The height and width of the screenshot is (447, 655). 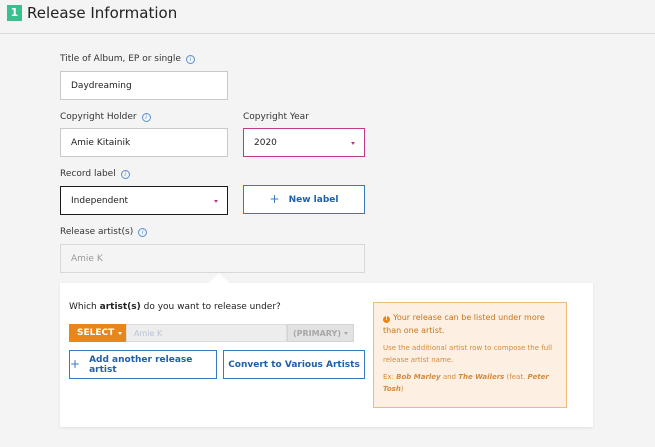 I want to click on copyright-year-value: 2020, so click(x=265, y=142).